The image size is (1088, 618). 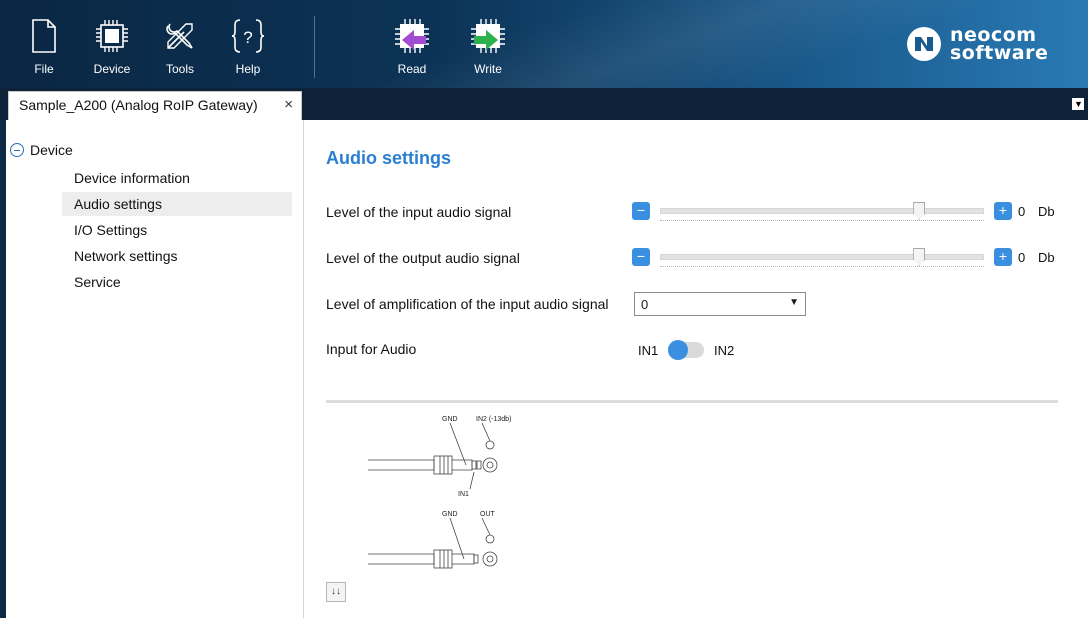 I want to click on in1-label: IN1, so click(x=648, y=350).